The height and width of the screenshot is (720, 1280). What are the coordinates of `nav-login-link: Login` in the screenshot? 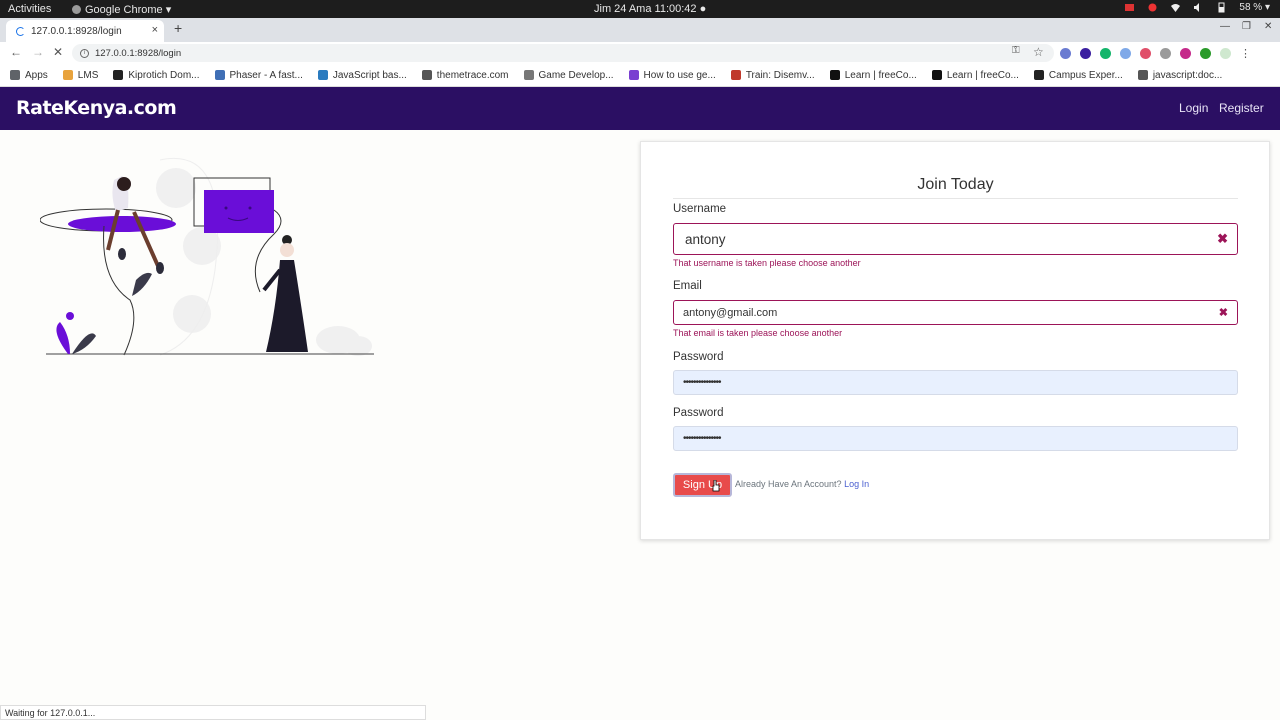 It's located at (1193, 108).